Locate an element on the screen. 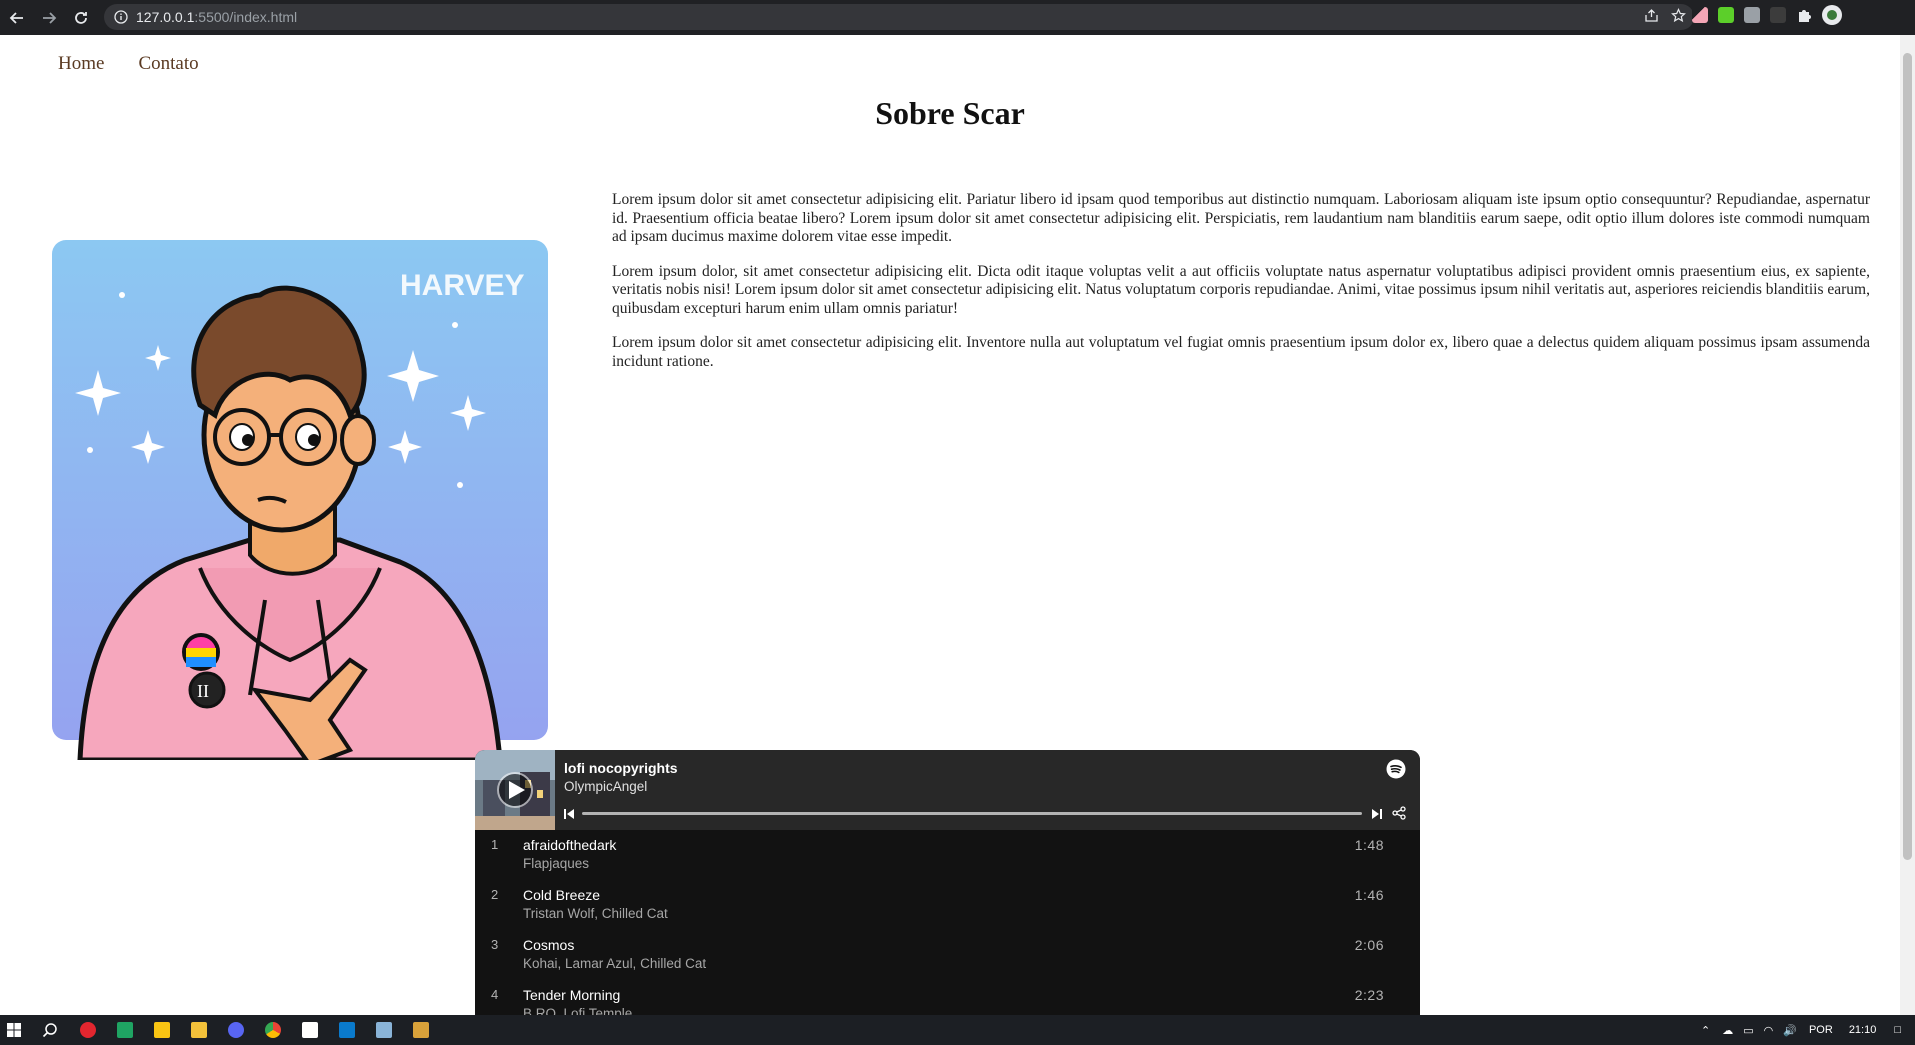  address-bar: 127.0.0.1:5500/index.html is located at coordinates (899, 17).